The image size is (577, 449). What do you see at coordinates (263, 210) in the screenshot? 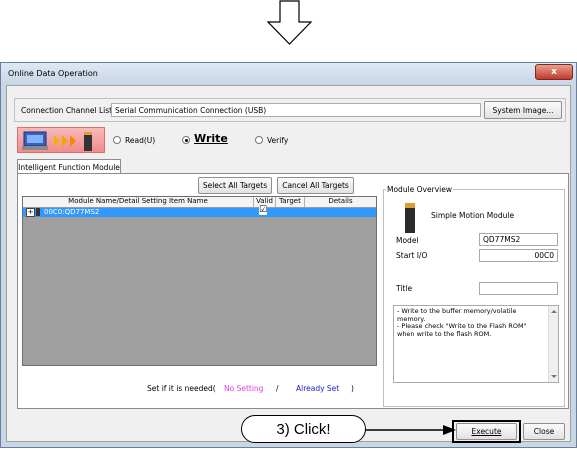
I see `valid-checkbox: ☑` at bounding box center [263, 210].